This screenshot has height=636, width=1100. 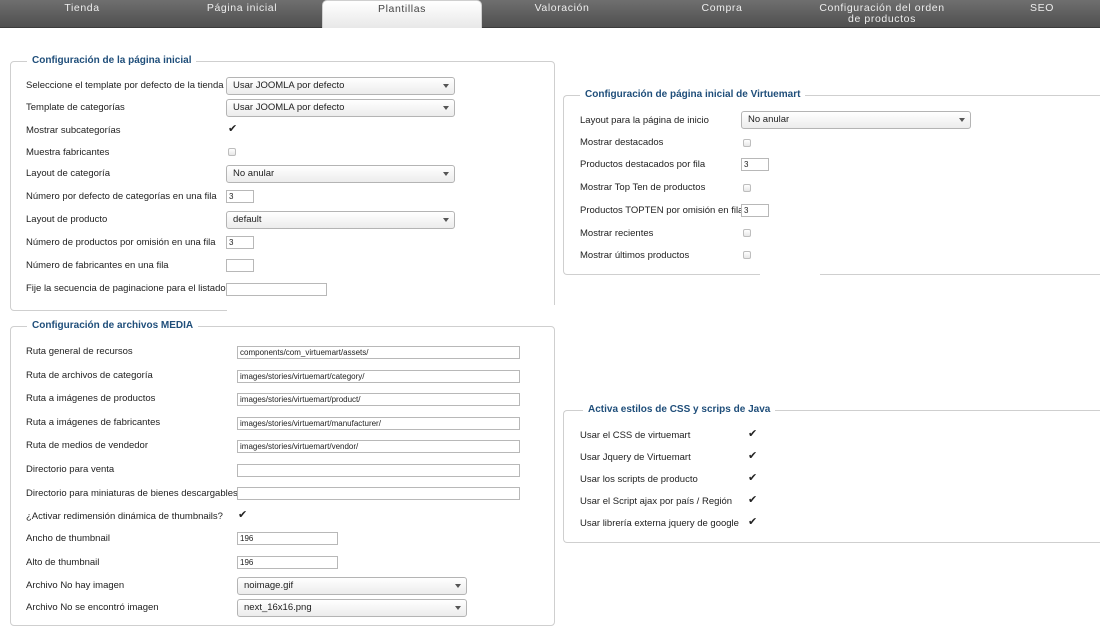 What do you see at coordinates (617, 233) in the screenshot?
I see `label-show-recent: Mostrar recientes` at bounding box center [617, 233].